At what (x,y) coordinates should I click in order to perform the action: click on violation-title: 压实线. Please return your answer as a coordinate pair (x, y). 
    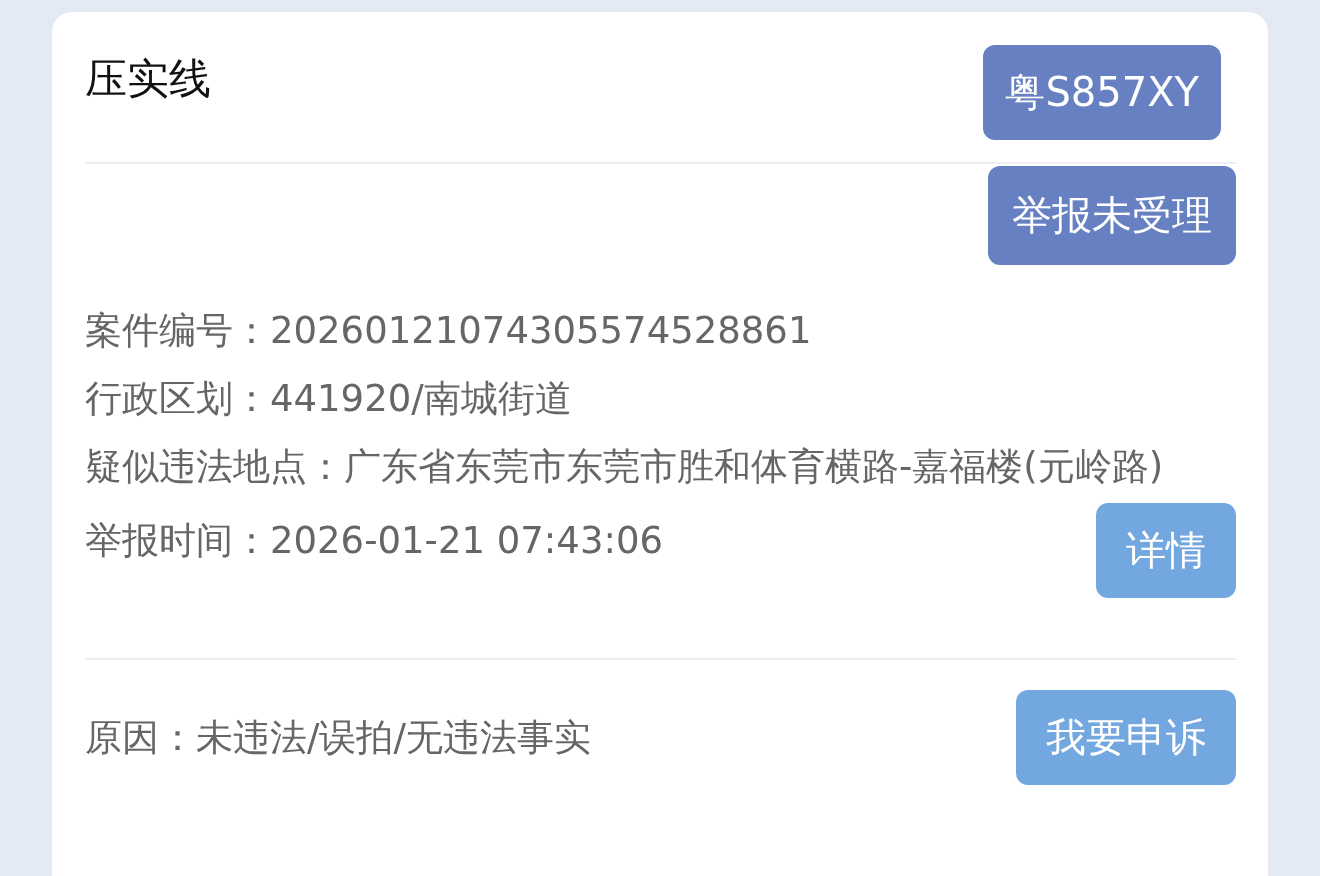
    Looking at the image, I should click on (148, 79).